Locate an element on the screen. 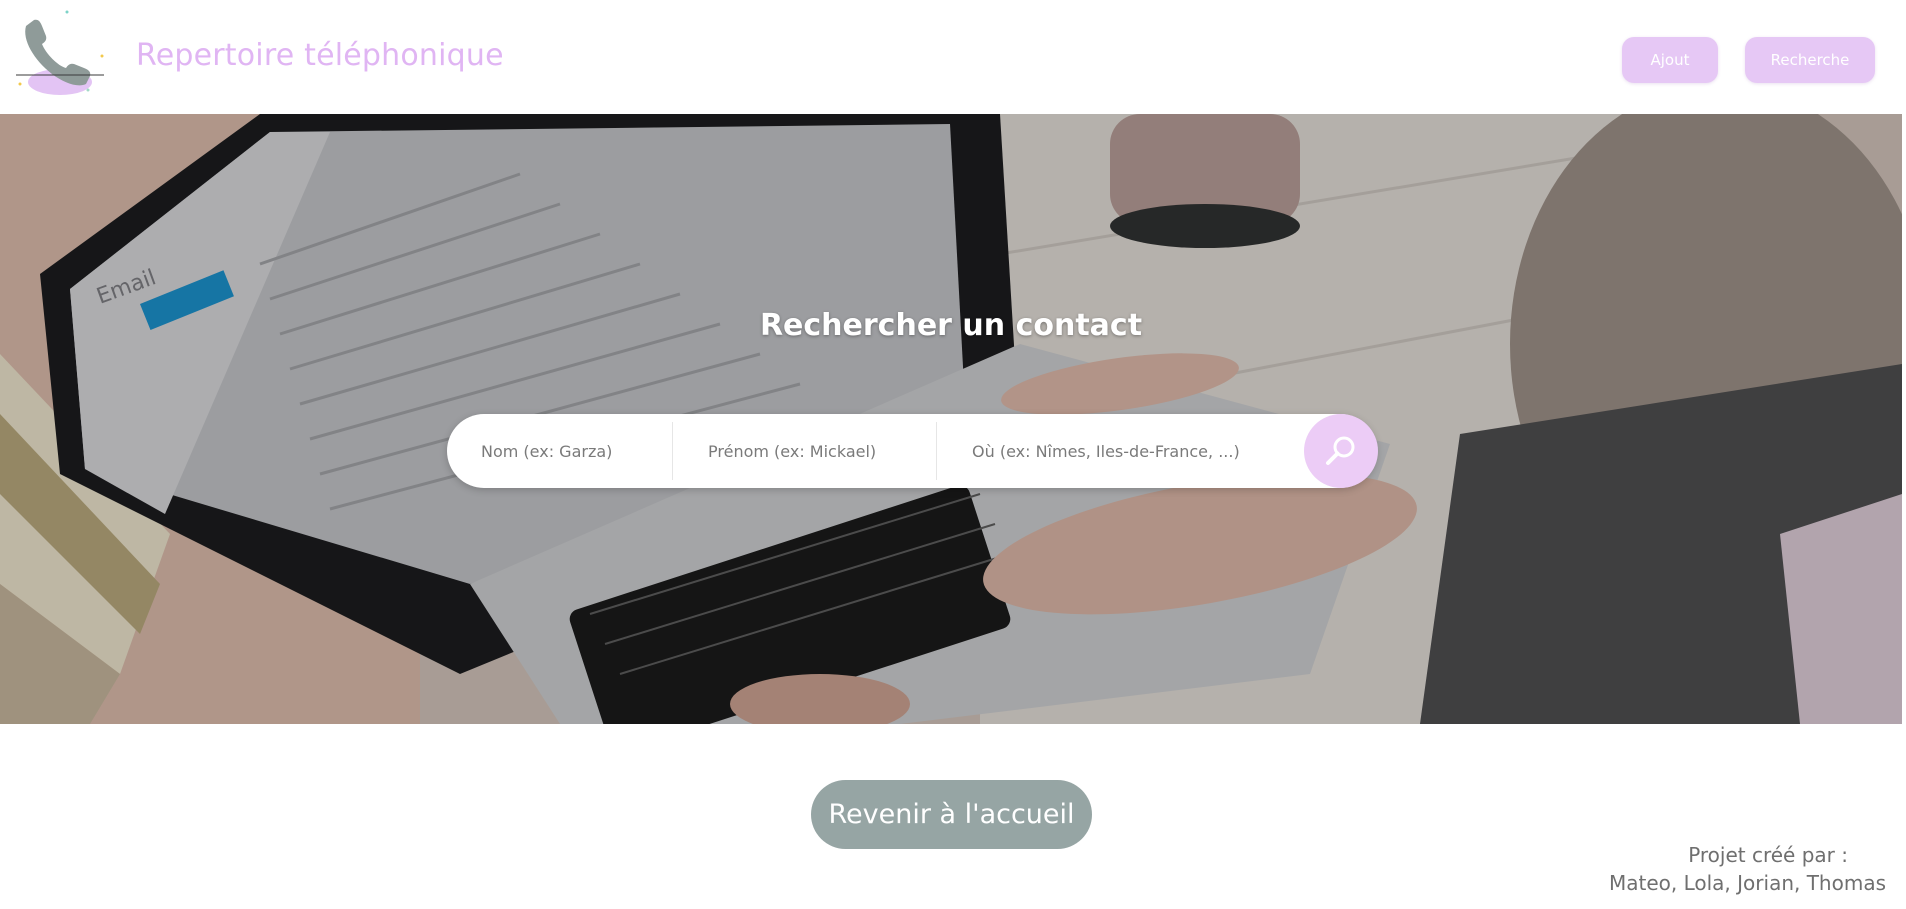 The width and height of the screenshot is (1906, 909). prenom-input is located at coordinates (828, 451).